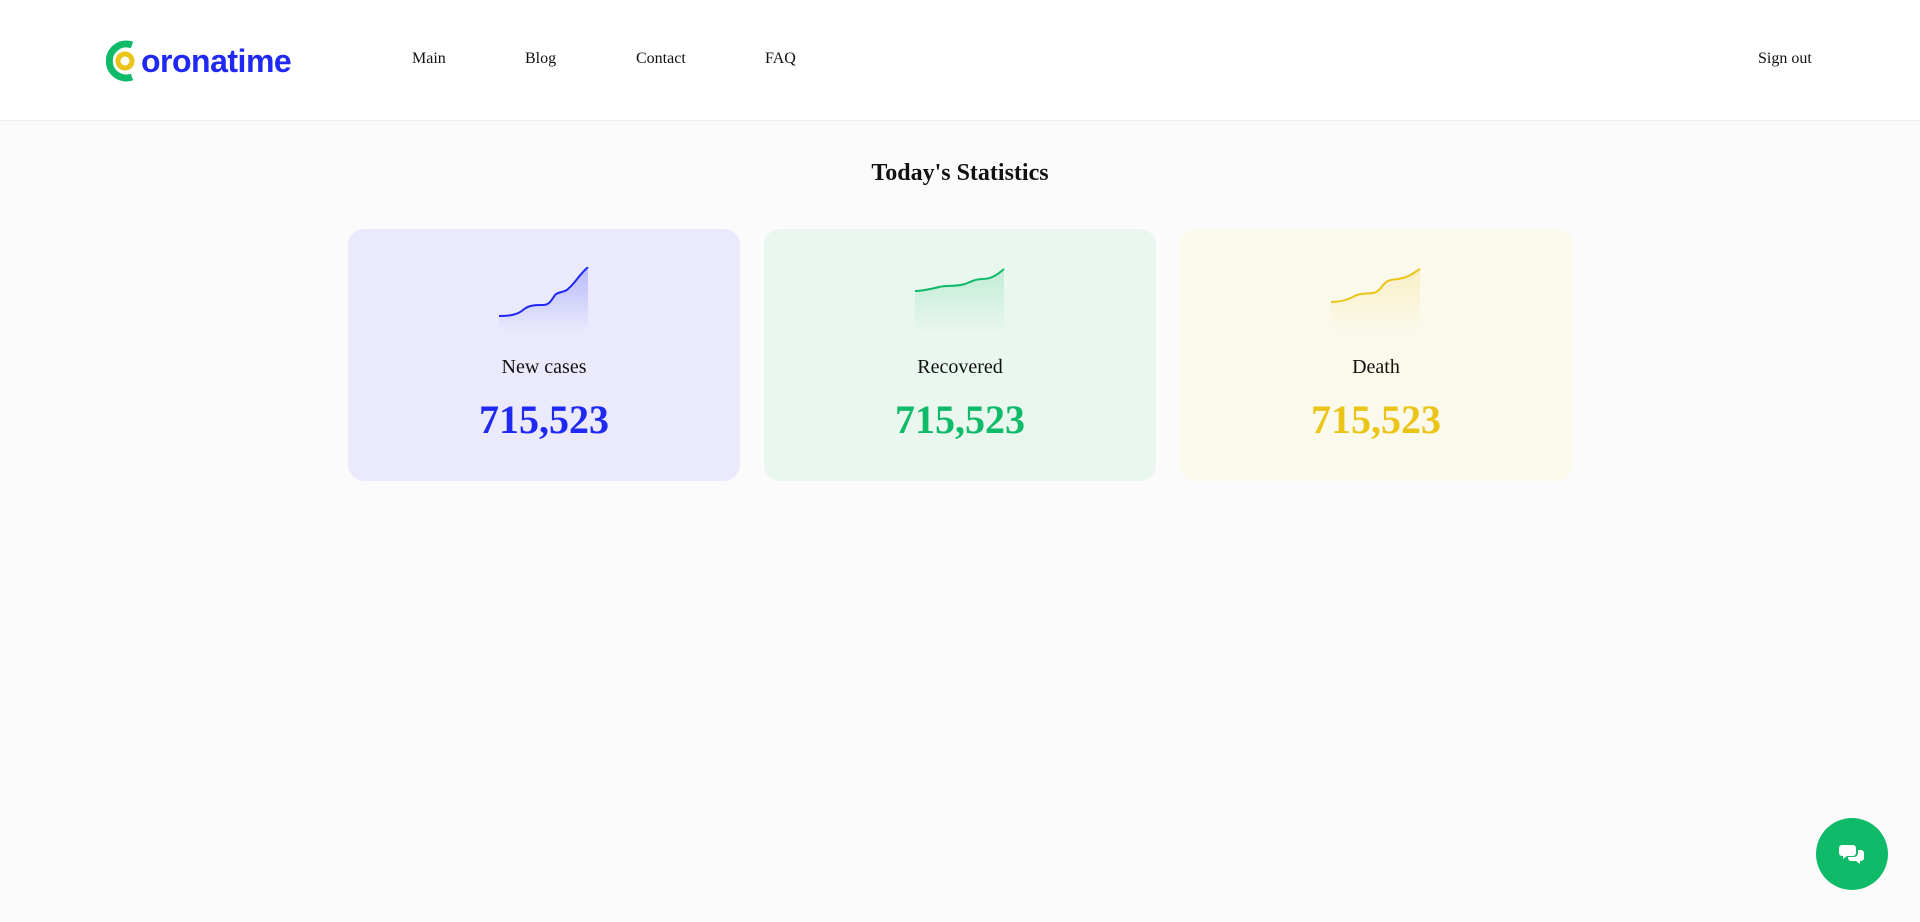 The image size is (1920, 922). I want to click on nav-blog-link: Blog, so click(540, 59).